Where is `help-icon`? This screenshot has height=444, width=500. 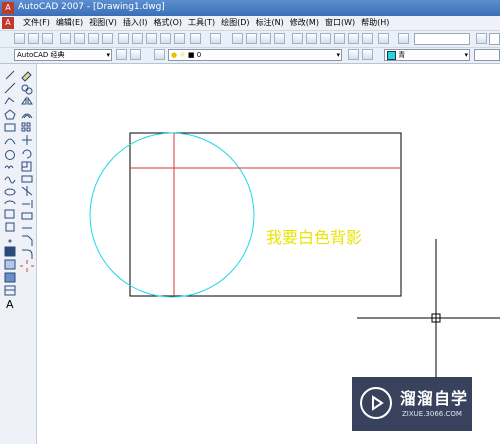 help-icon is located at coordinates (383, 38).